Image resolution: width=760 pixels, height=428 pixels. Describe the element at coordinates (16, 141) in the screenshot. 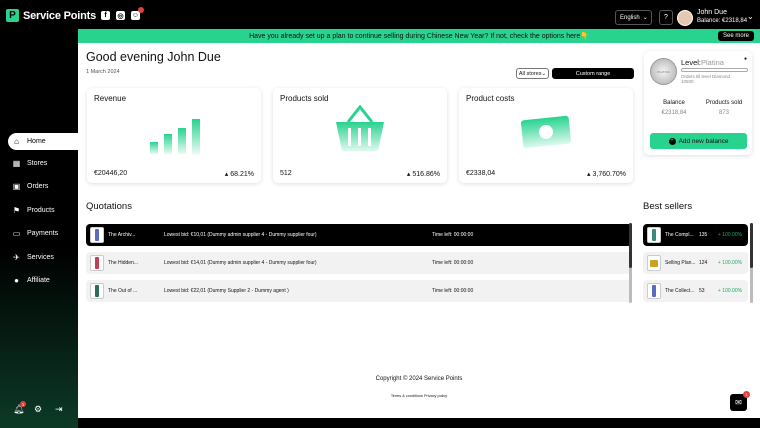

I see `home-icon: ⌂` at that location.